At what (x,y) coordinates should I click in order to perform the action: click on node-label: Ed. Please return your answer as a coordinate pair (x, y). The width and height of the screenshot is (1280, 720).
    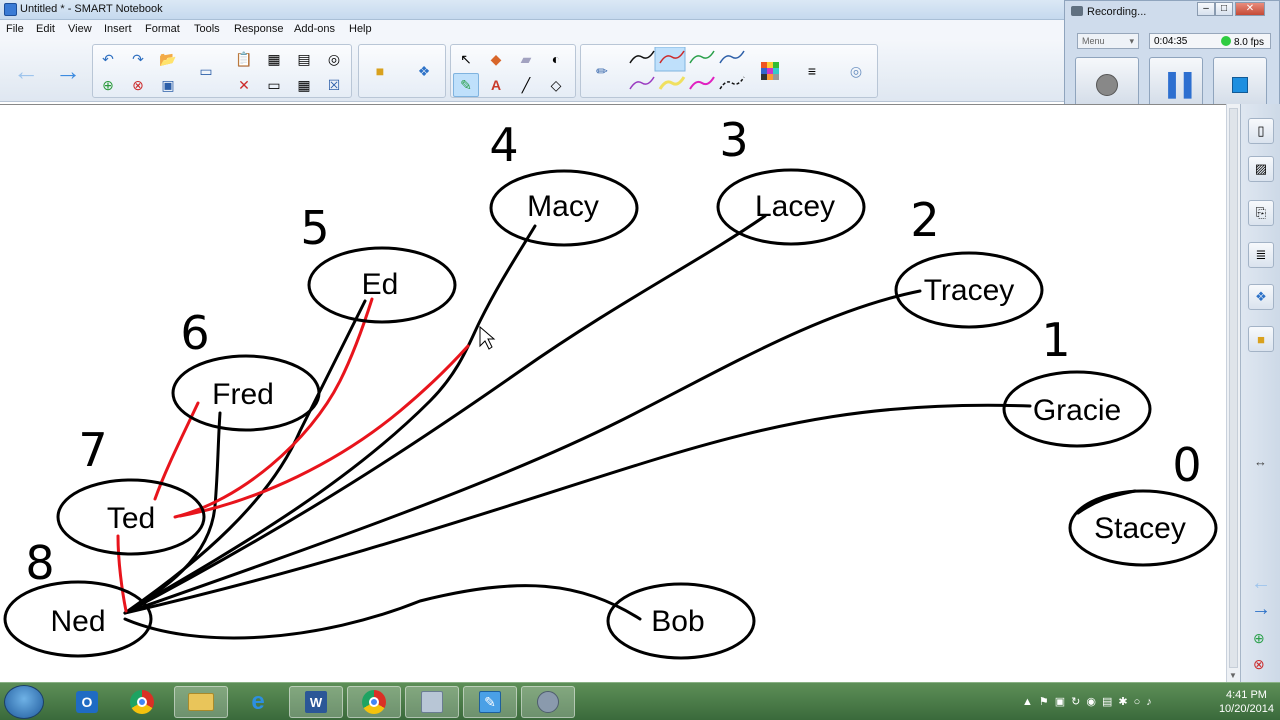
    Looking at the image, I should click on (380, 284).